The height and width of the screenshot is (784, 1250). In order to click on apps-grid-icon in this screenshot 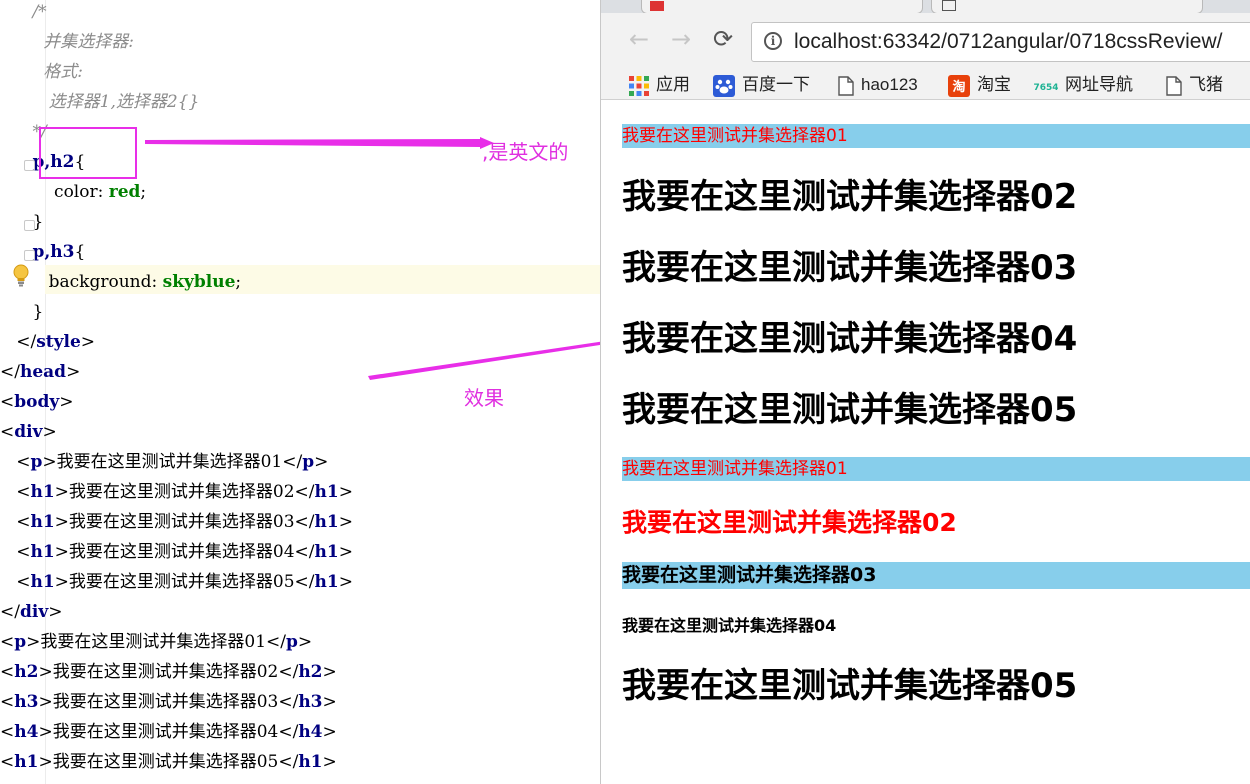, I will do `click(639, 85)`.